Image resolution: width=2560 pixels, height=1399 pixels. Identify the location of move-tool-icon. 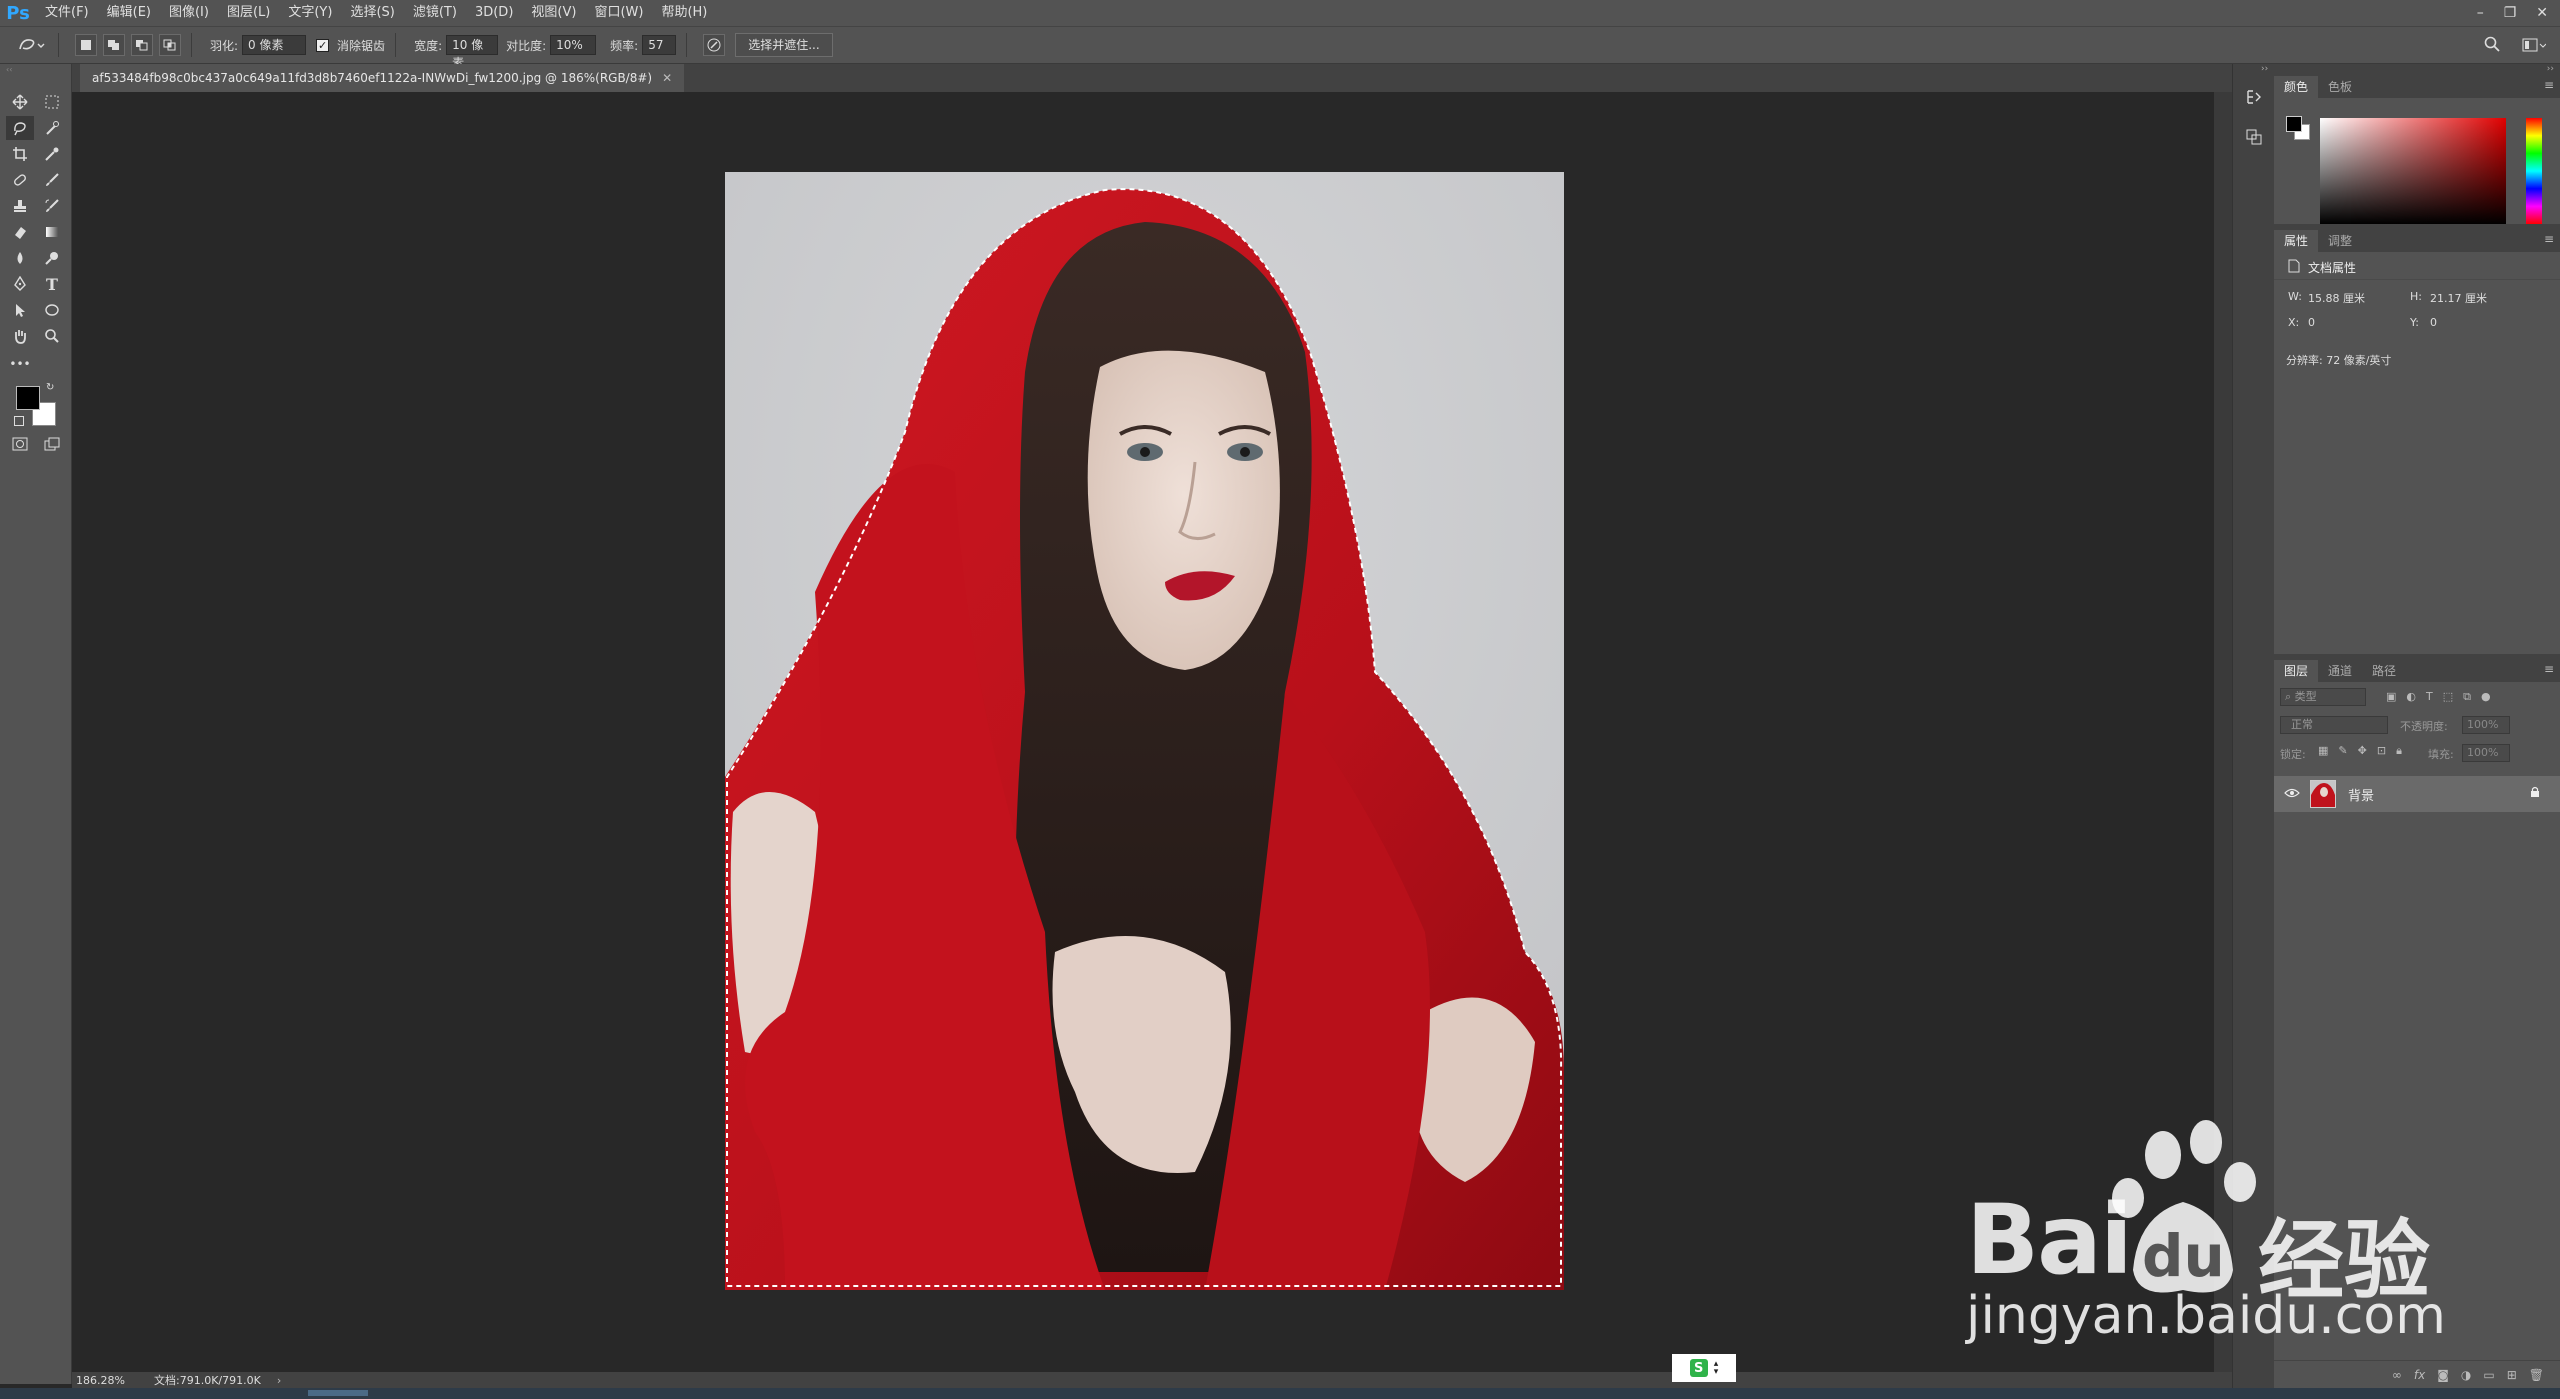
(20, 102).